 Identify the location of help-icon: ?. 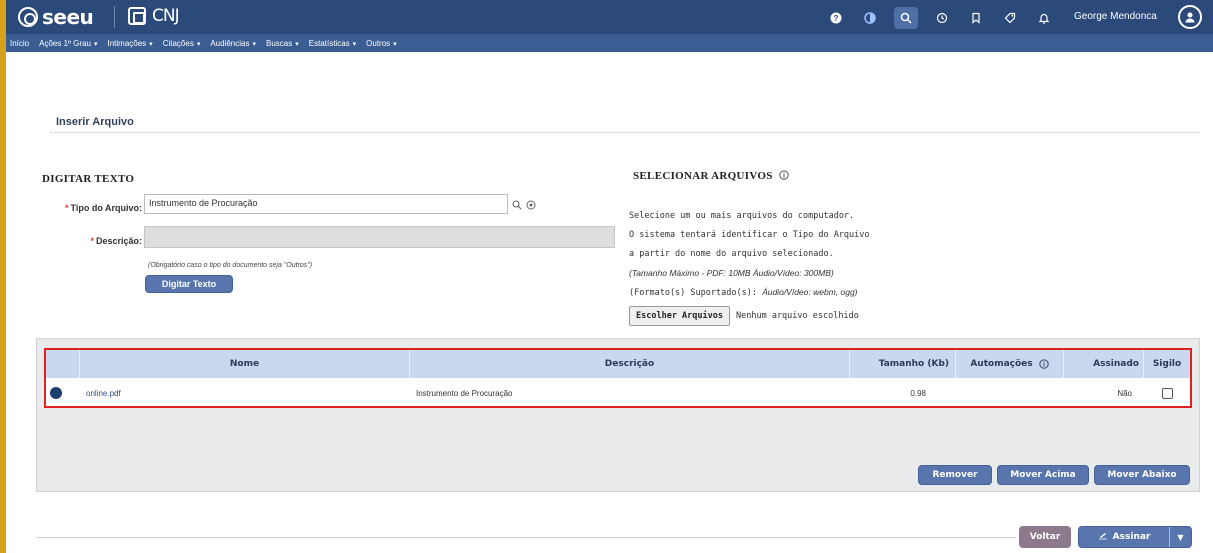
(836, 18).